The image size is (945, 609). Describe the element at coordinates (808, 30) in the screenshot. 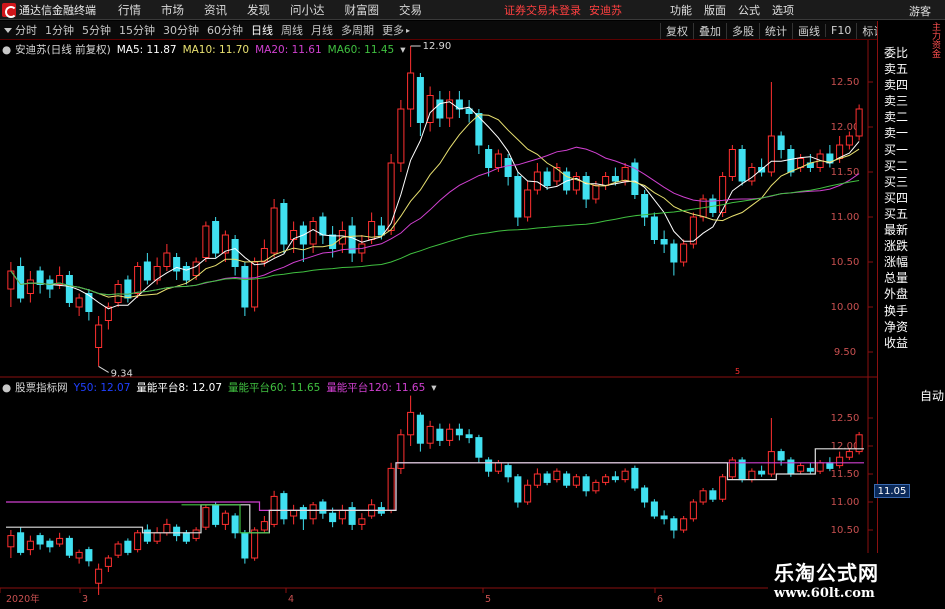

I see `toolbar-button-4: 画线` at that location.